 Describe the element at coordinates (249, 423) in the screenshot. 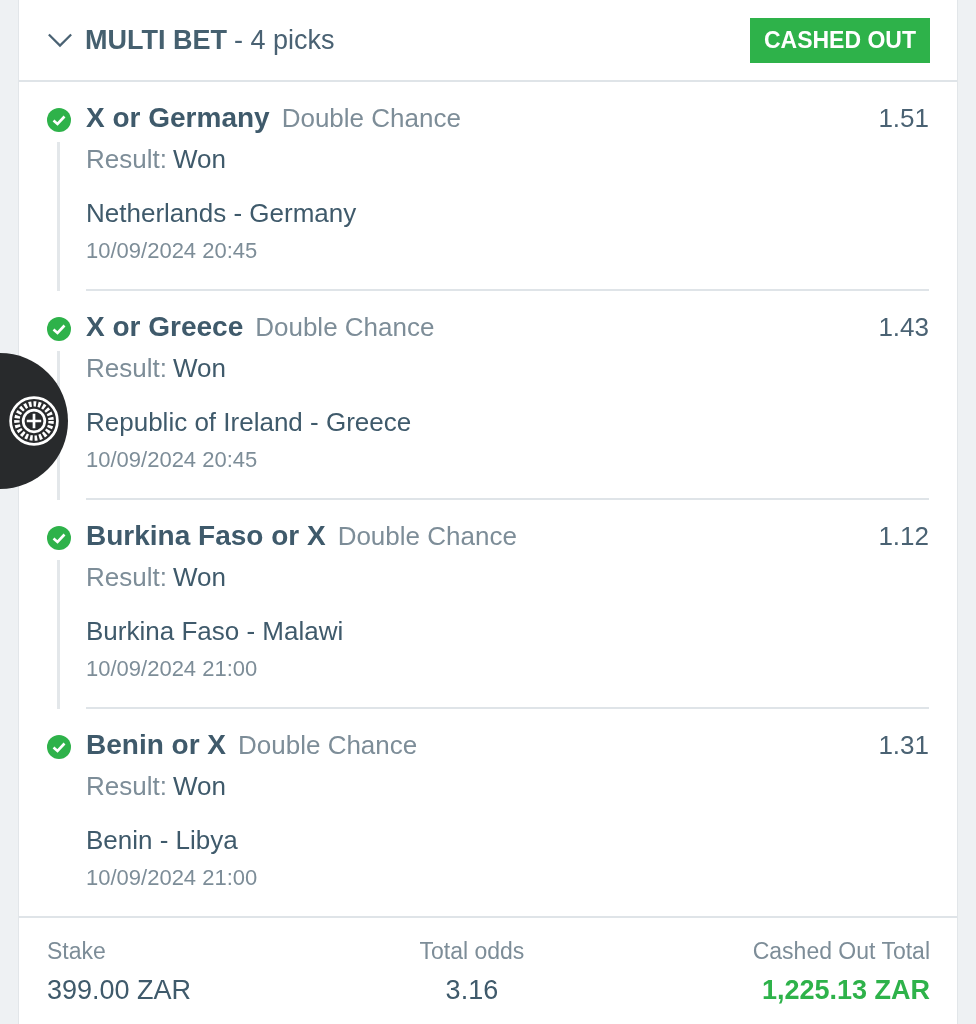

I see `match-name: Republic of Ireland - Greece` at that location.